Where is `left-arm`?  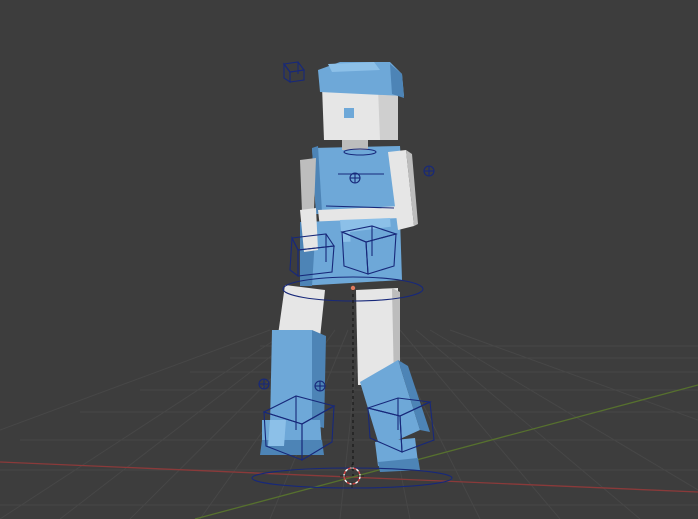 left-arm is located at coordinates (309, 205).